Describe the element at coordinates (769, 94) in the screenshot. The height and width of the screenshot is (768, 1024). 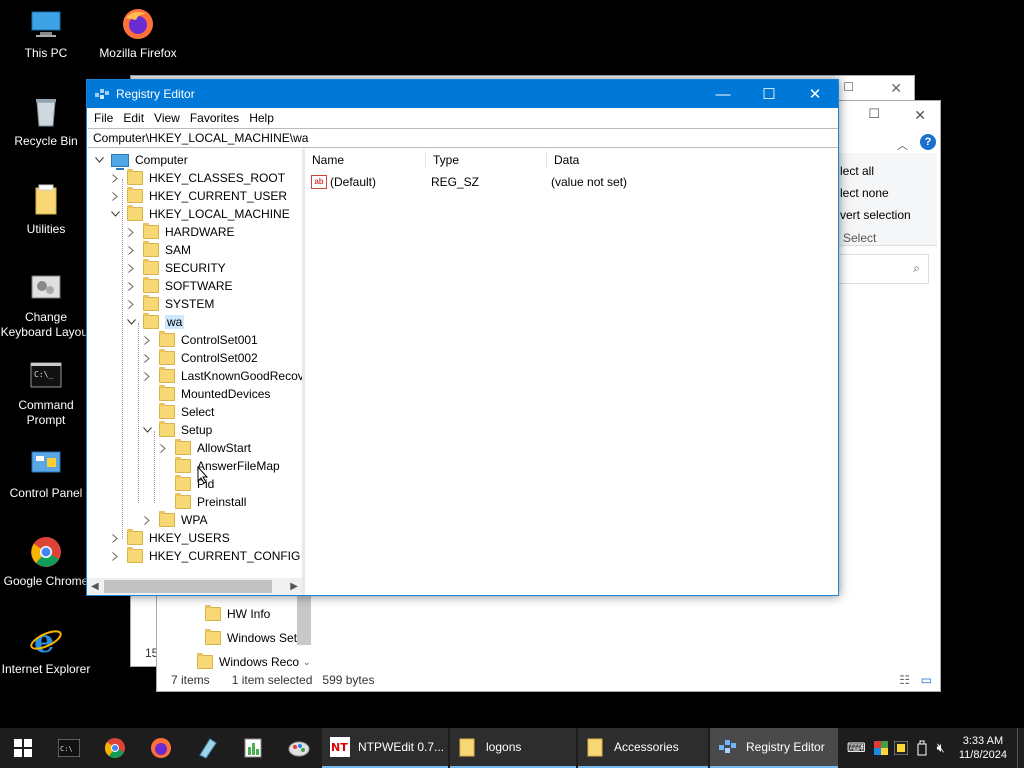
I see `maximize-button: ☐` at that location.